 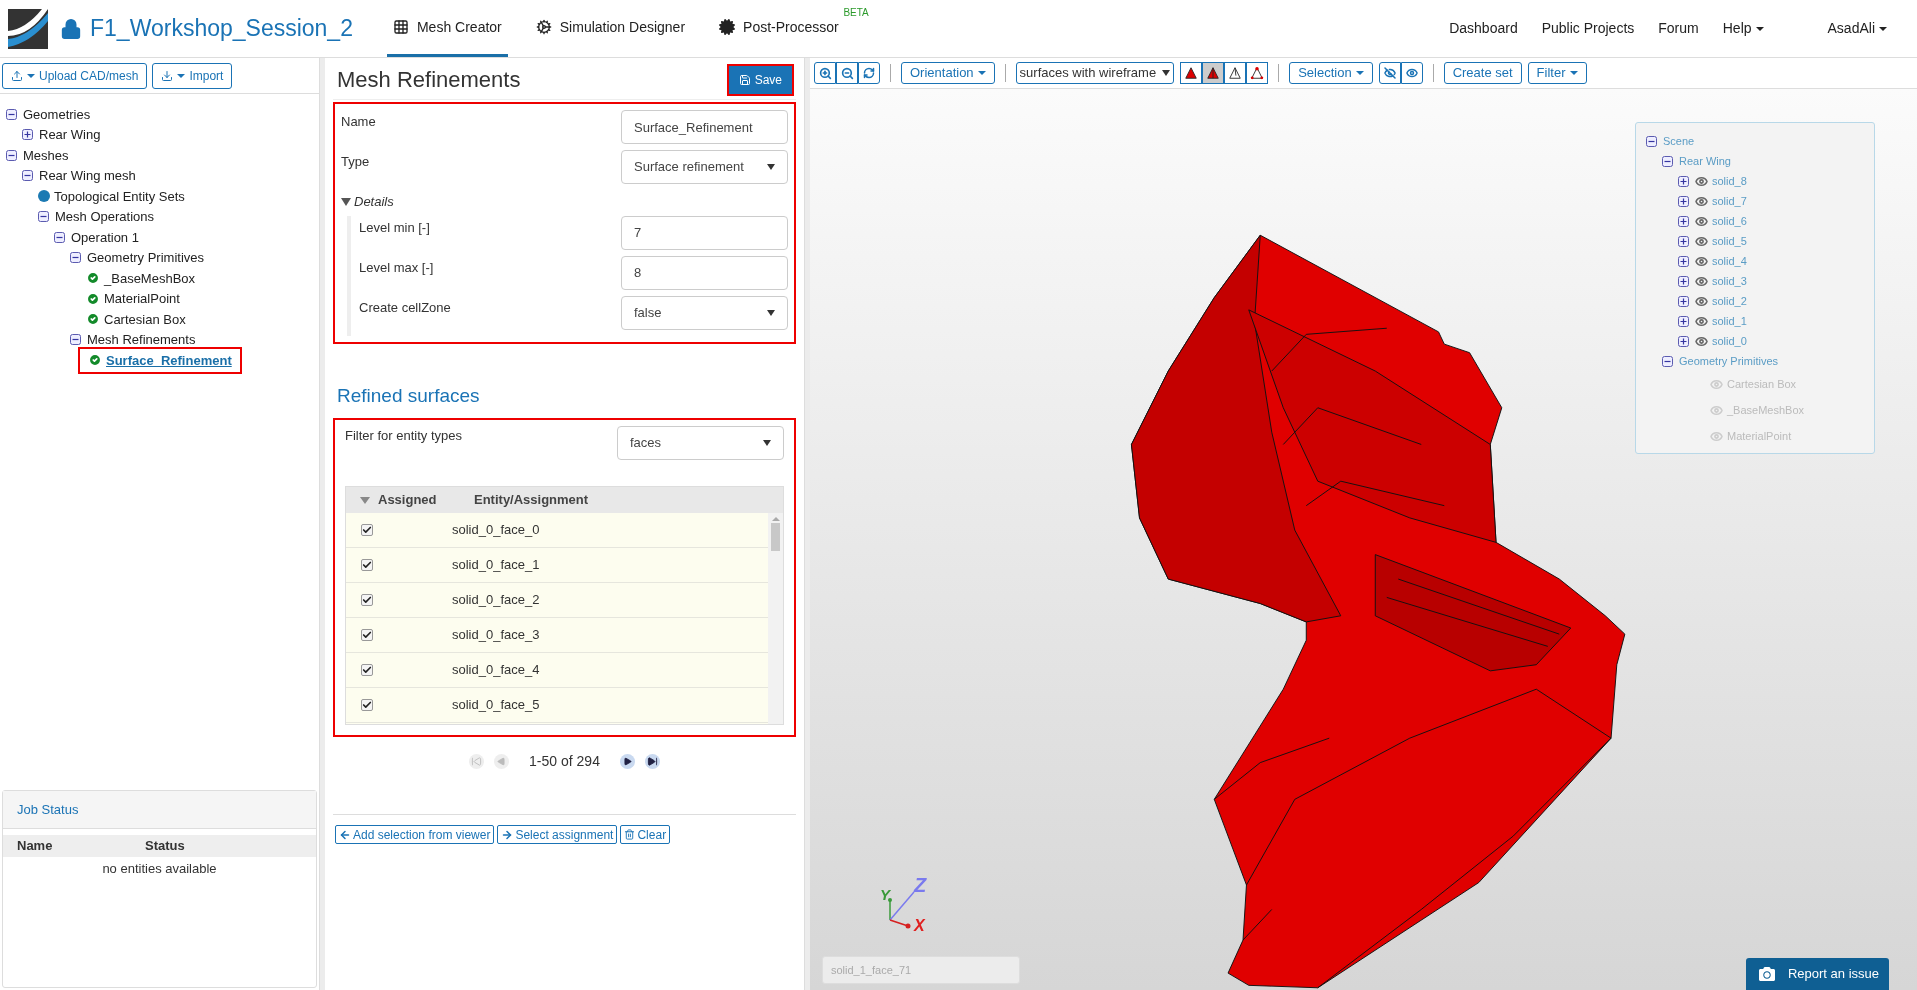 I want to click on create-set-button: Create set, so click(x=1482, y=73).